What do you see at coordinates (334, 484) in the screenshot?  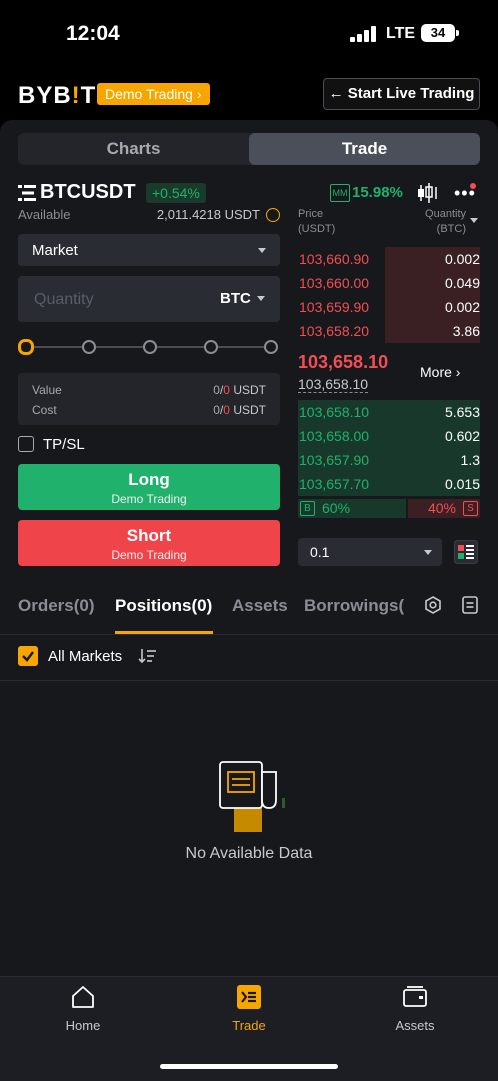 I see `bid-price: 103,657.70` at bounding box center [334, 484].